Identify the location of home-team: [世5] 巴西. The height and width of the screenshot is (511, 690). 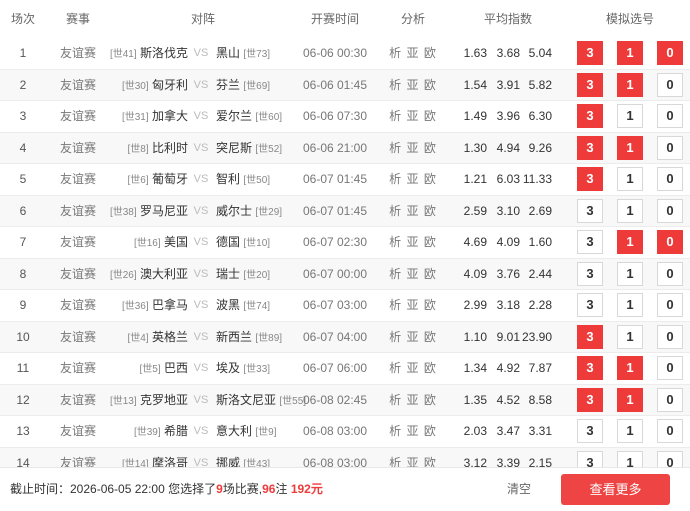
(164, 369).